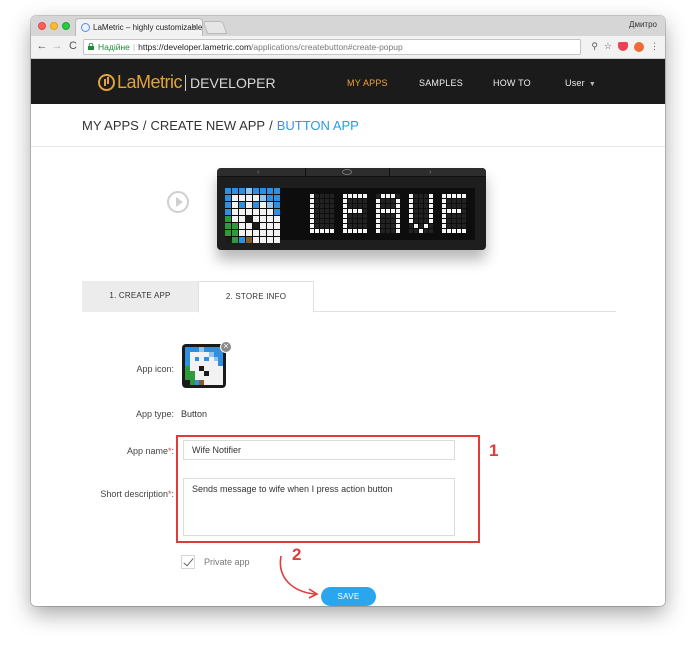 The width and height of the screenshot is (696, 651). I want to click on extension-icons: ⚲ ☆ ⋮, so click(625, 46).